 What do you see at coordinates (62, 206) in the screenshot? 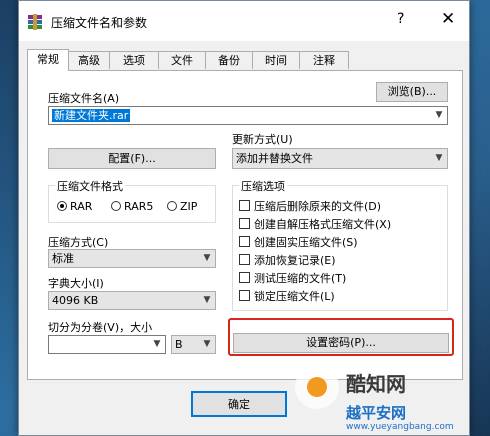
I see `radio-checked-icon` at bounding box center [62, 206].